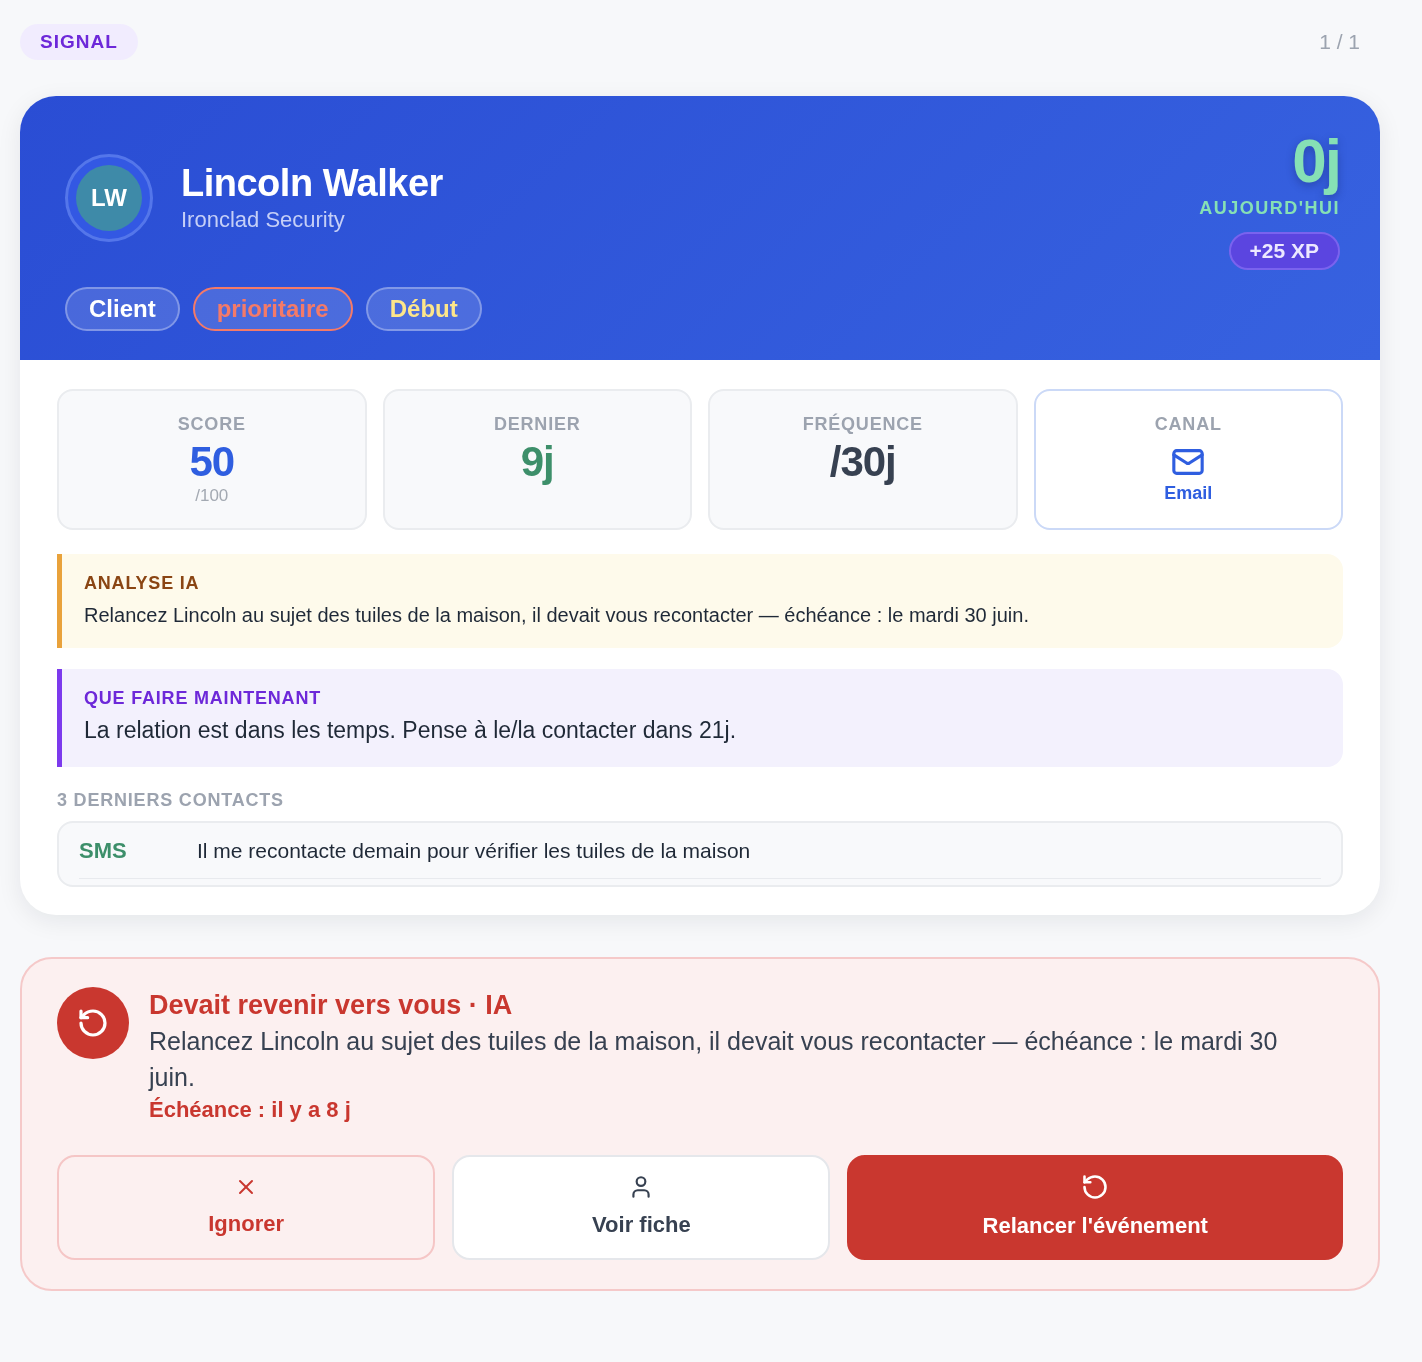 The image size is (1422, 1362). I want to click on xp-badge: +25 XP, so click(1284, 251).